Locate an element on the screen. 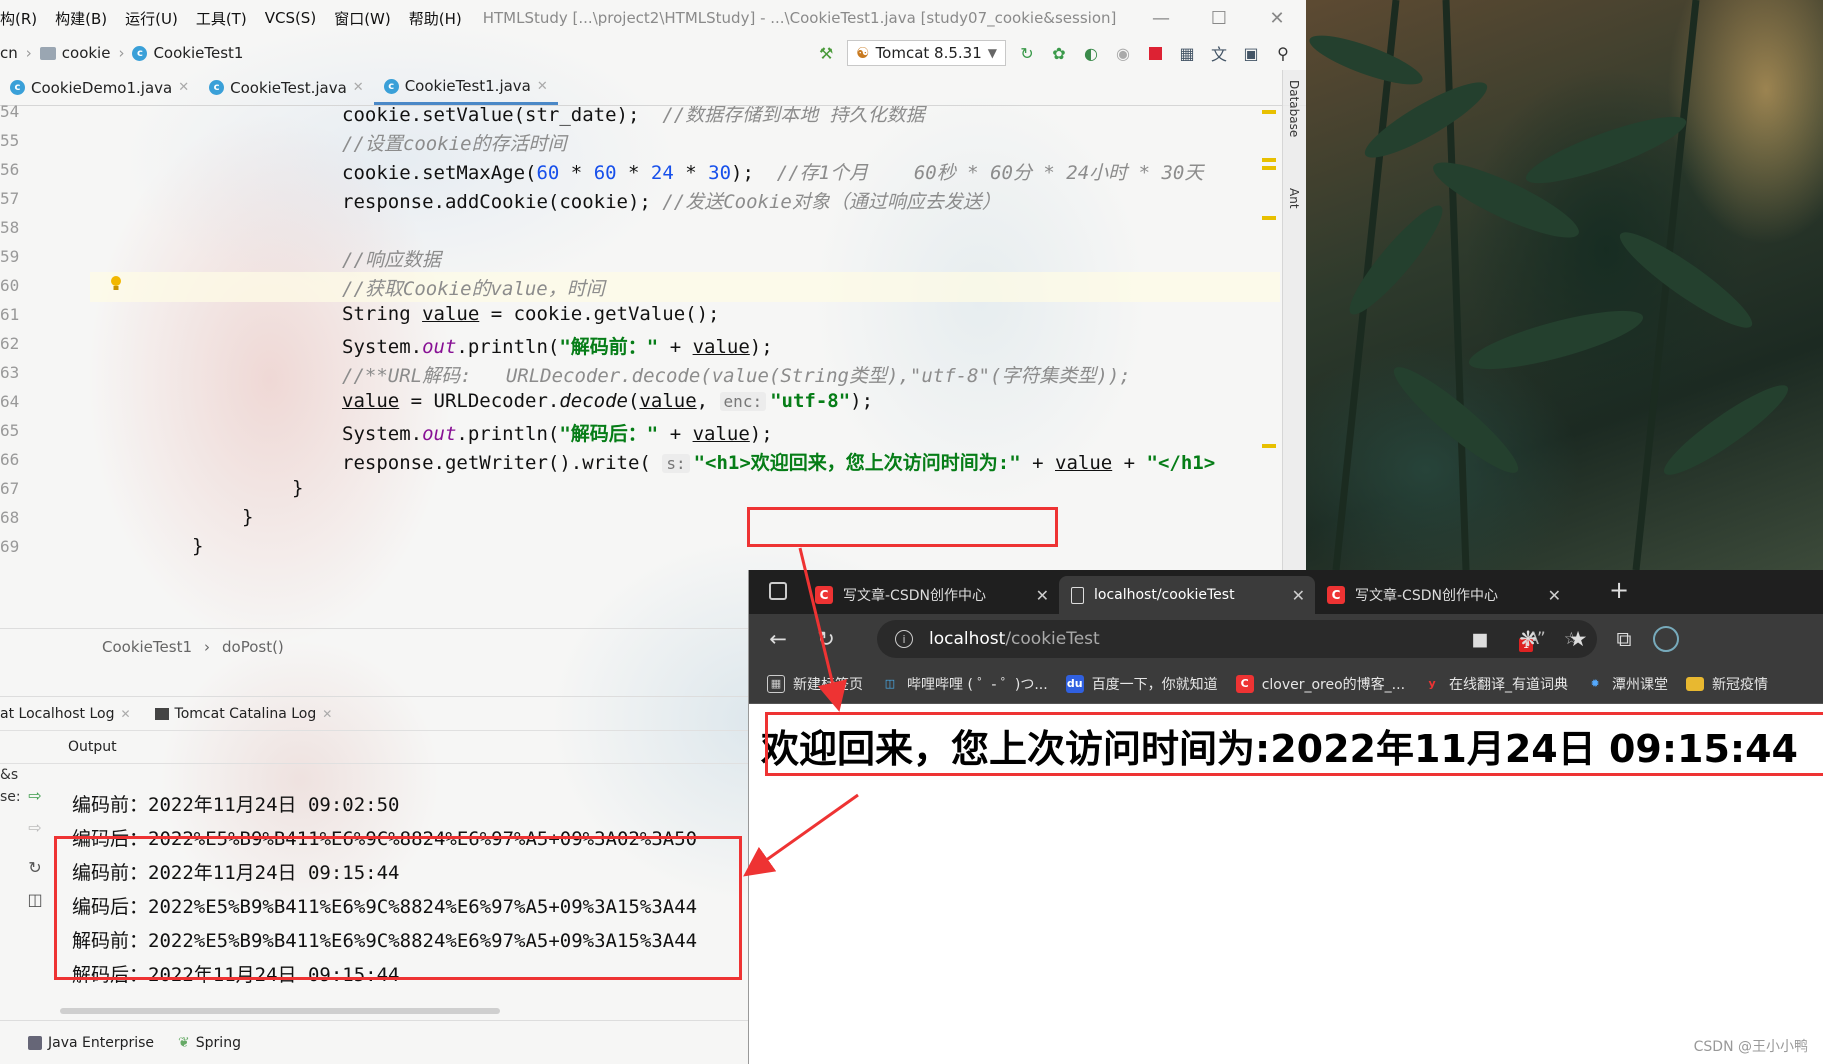 This screenshot has width=1823, height=1064. translate-icon: 文 is located at coordinates (1219, 53).